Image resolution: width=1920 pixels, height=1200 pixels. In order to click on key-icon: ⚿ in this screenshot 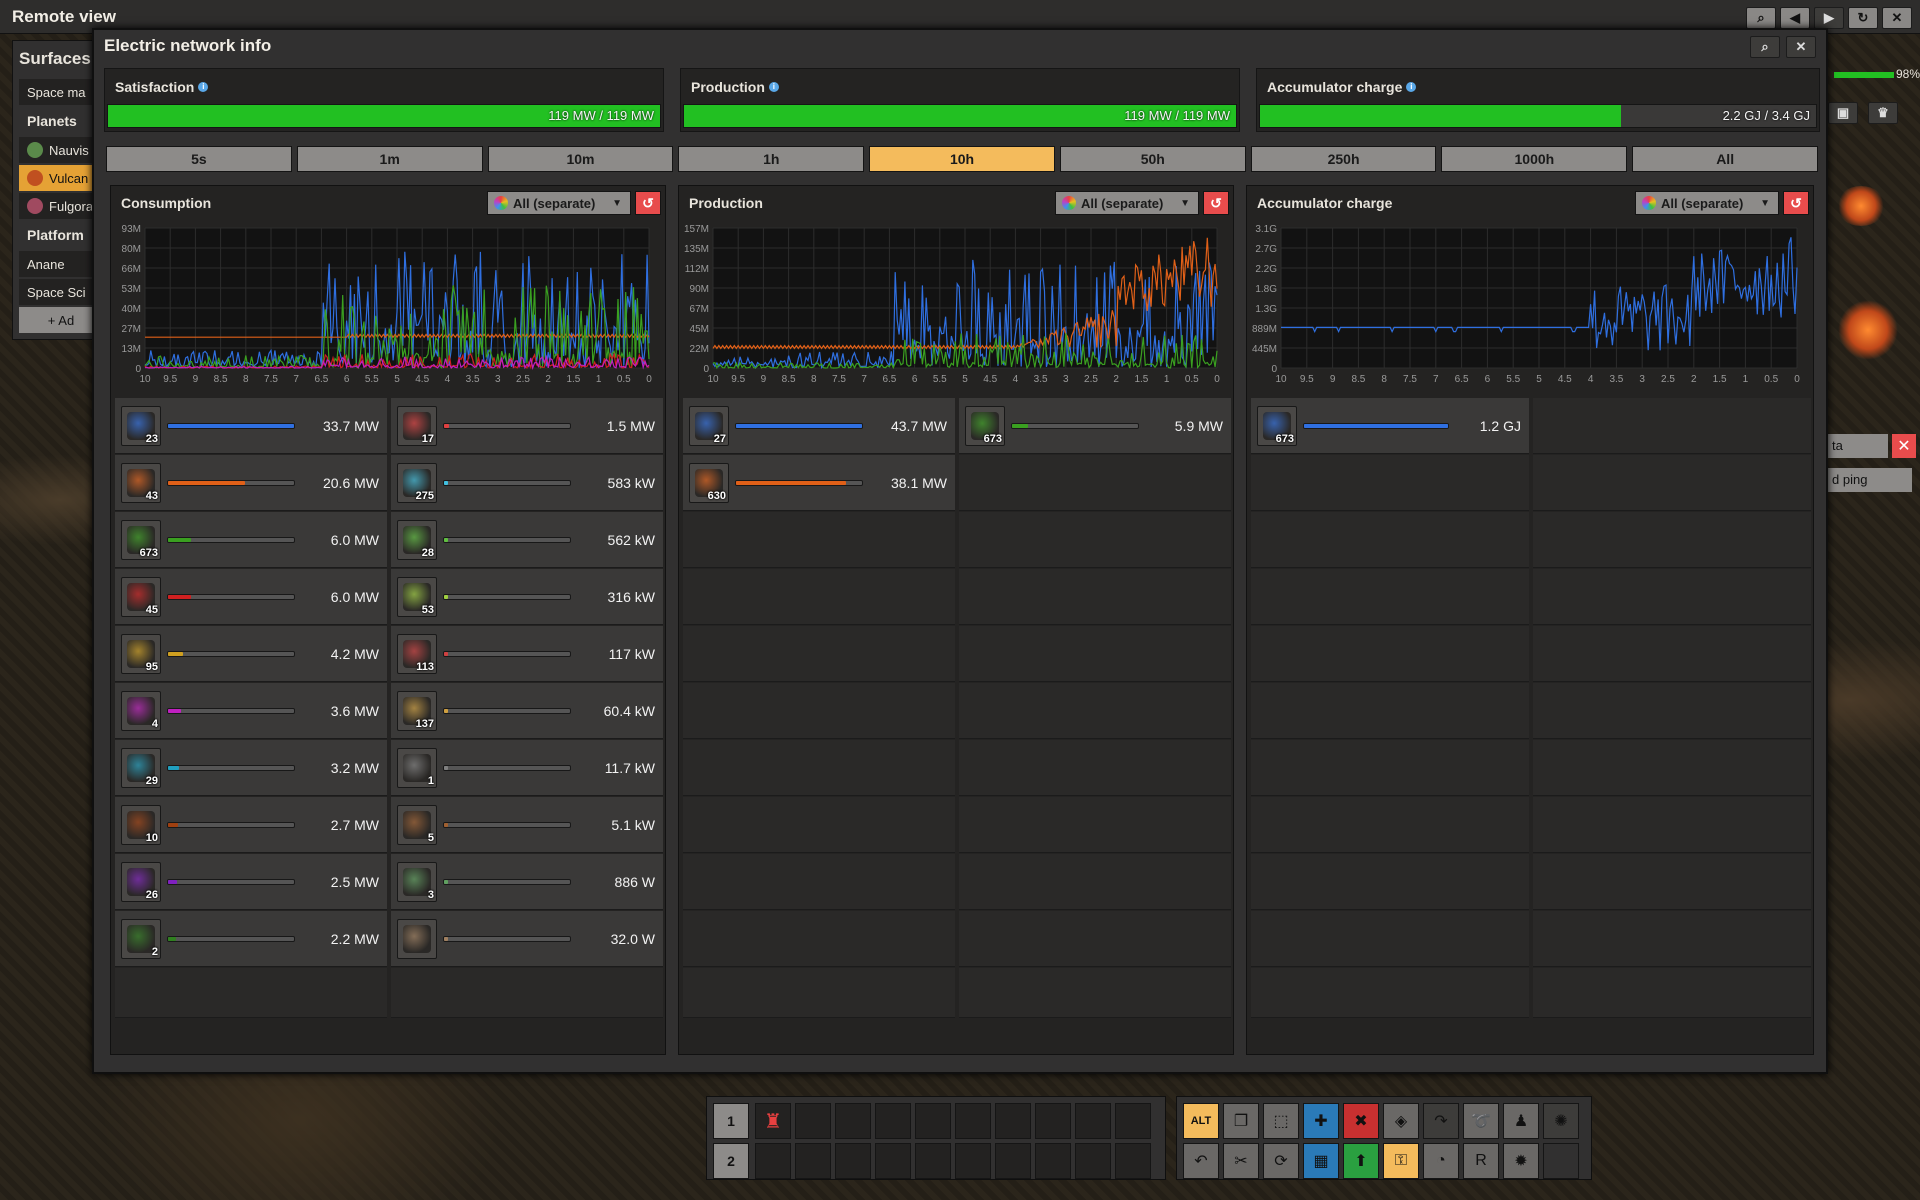, I will do `click(1401, 1161)`.